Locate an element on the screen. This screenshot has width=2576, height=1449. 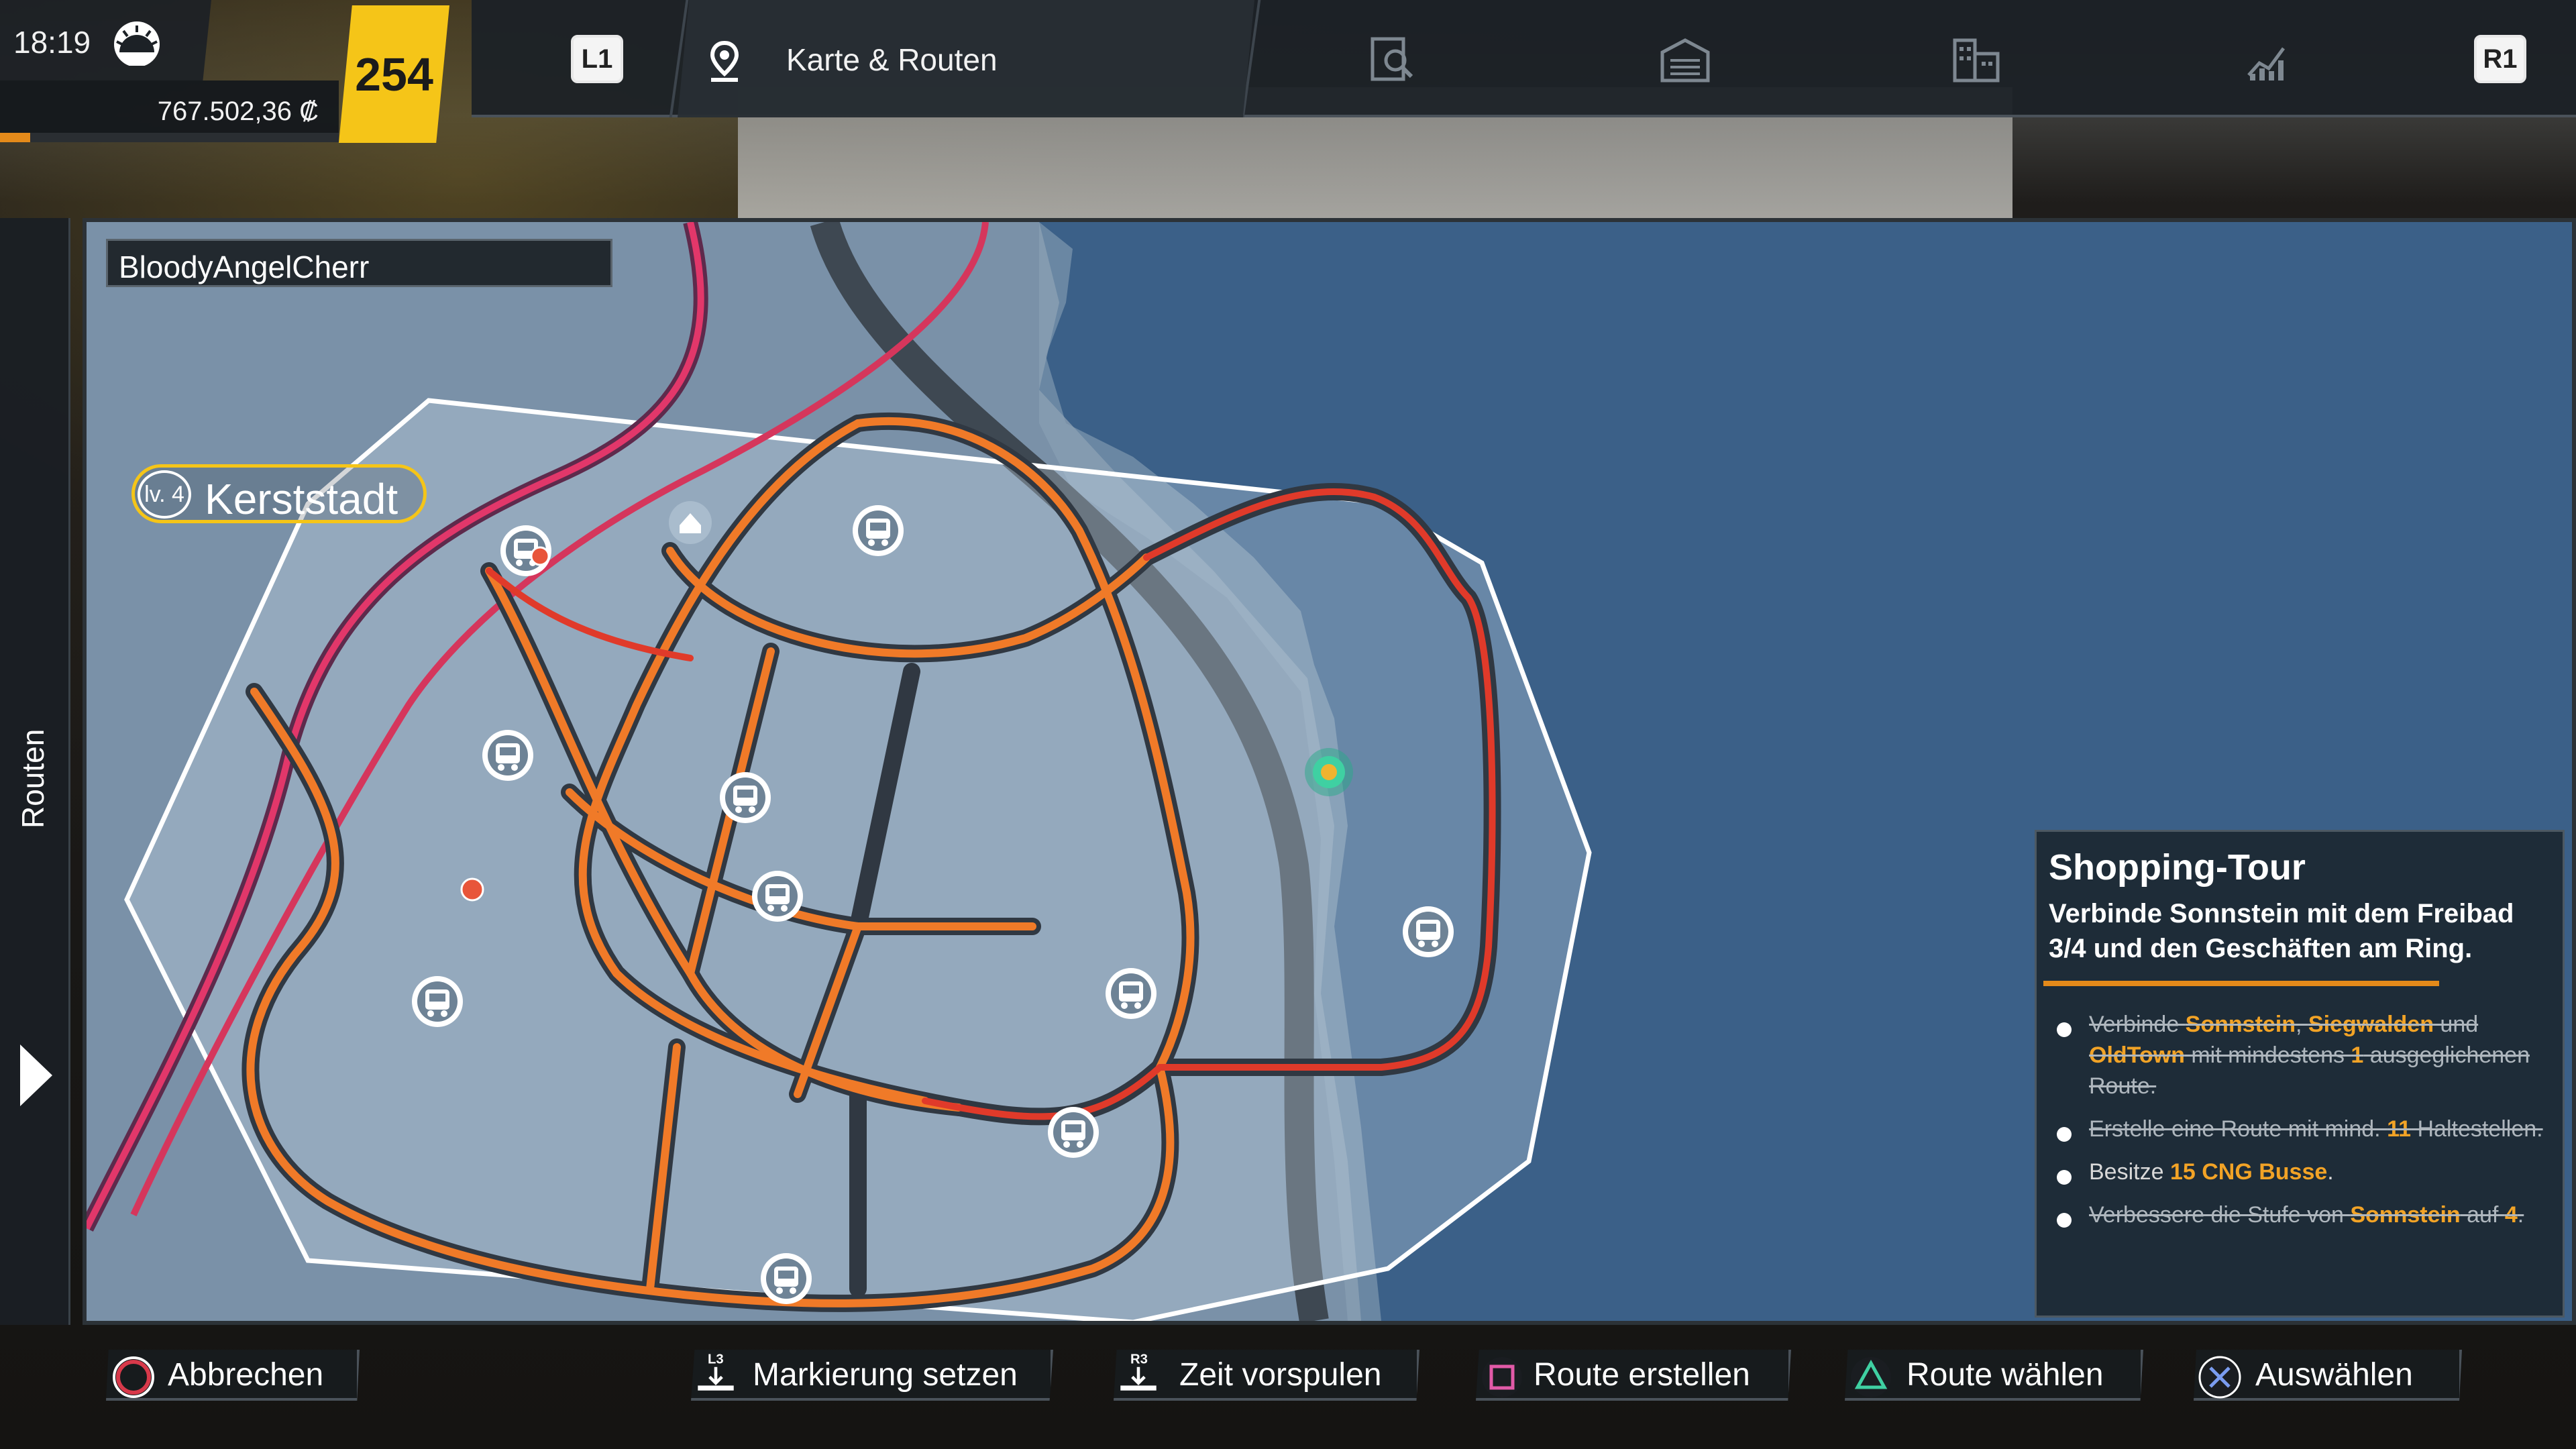
tab-map-routes-label: Karte & Routen is located at coordinates (892, 59).